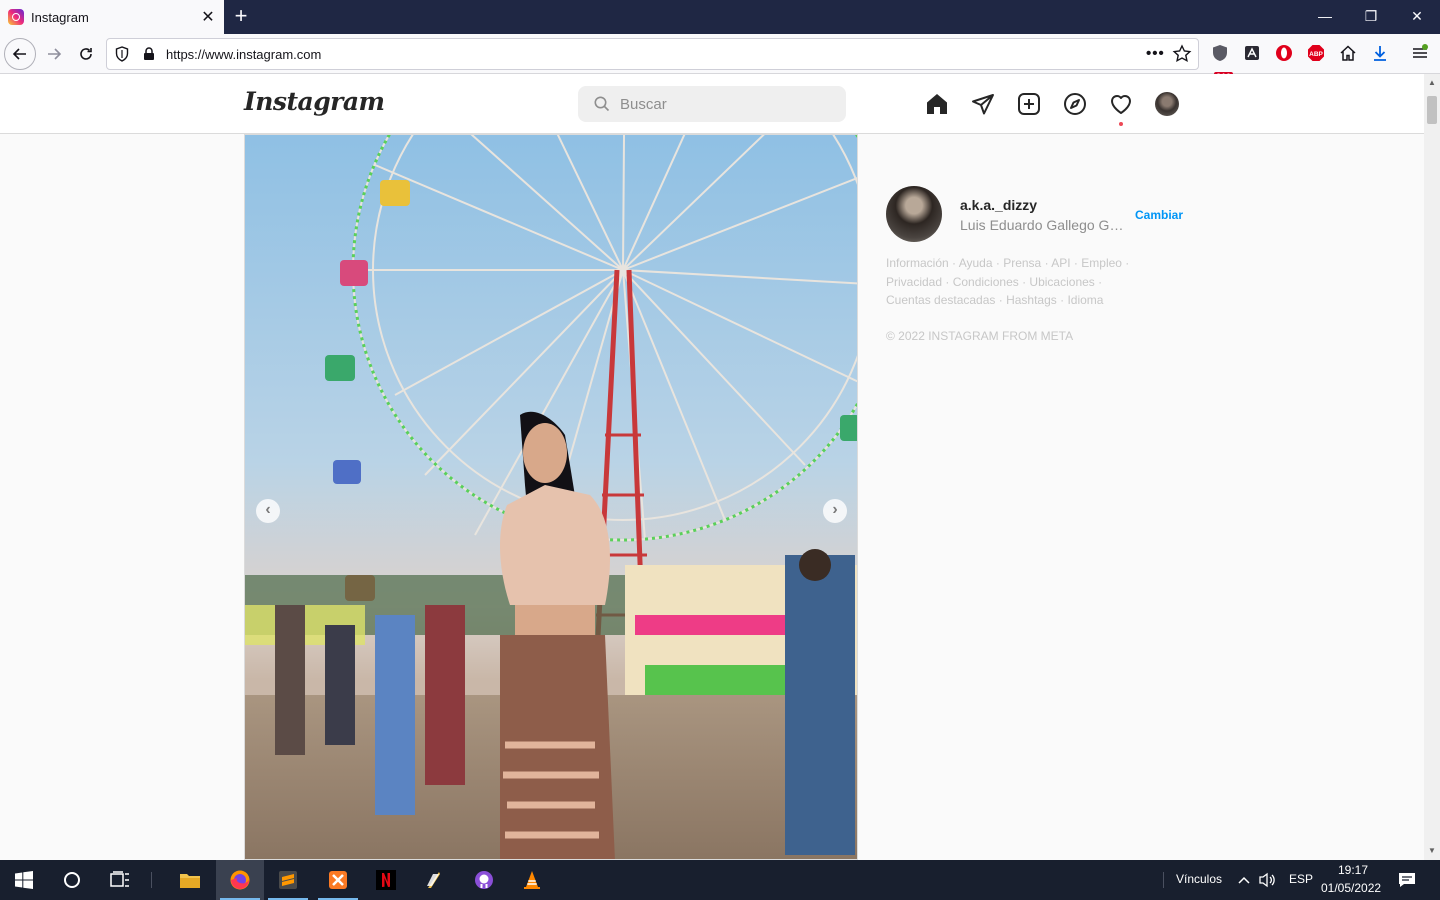 The width and height of the screenshot is (1440, 900). I want to click on reload-button, so click(86, 54).